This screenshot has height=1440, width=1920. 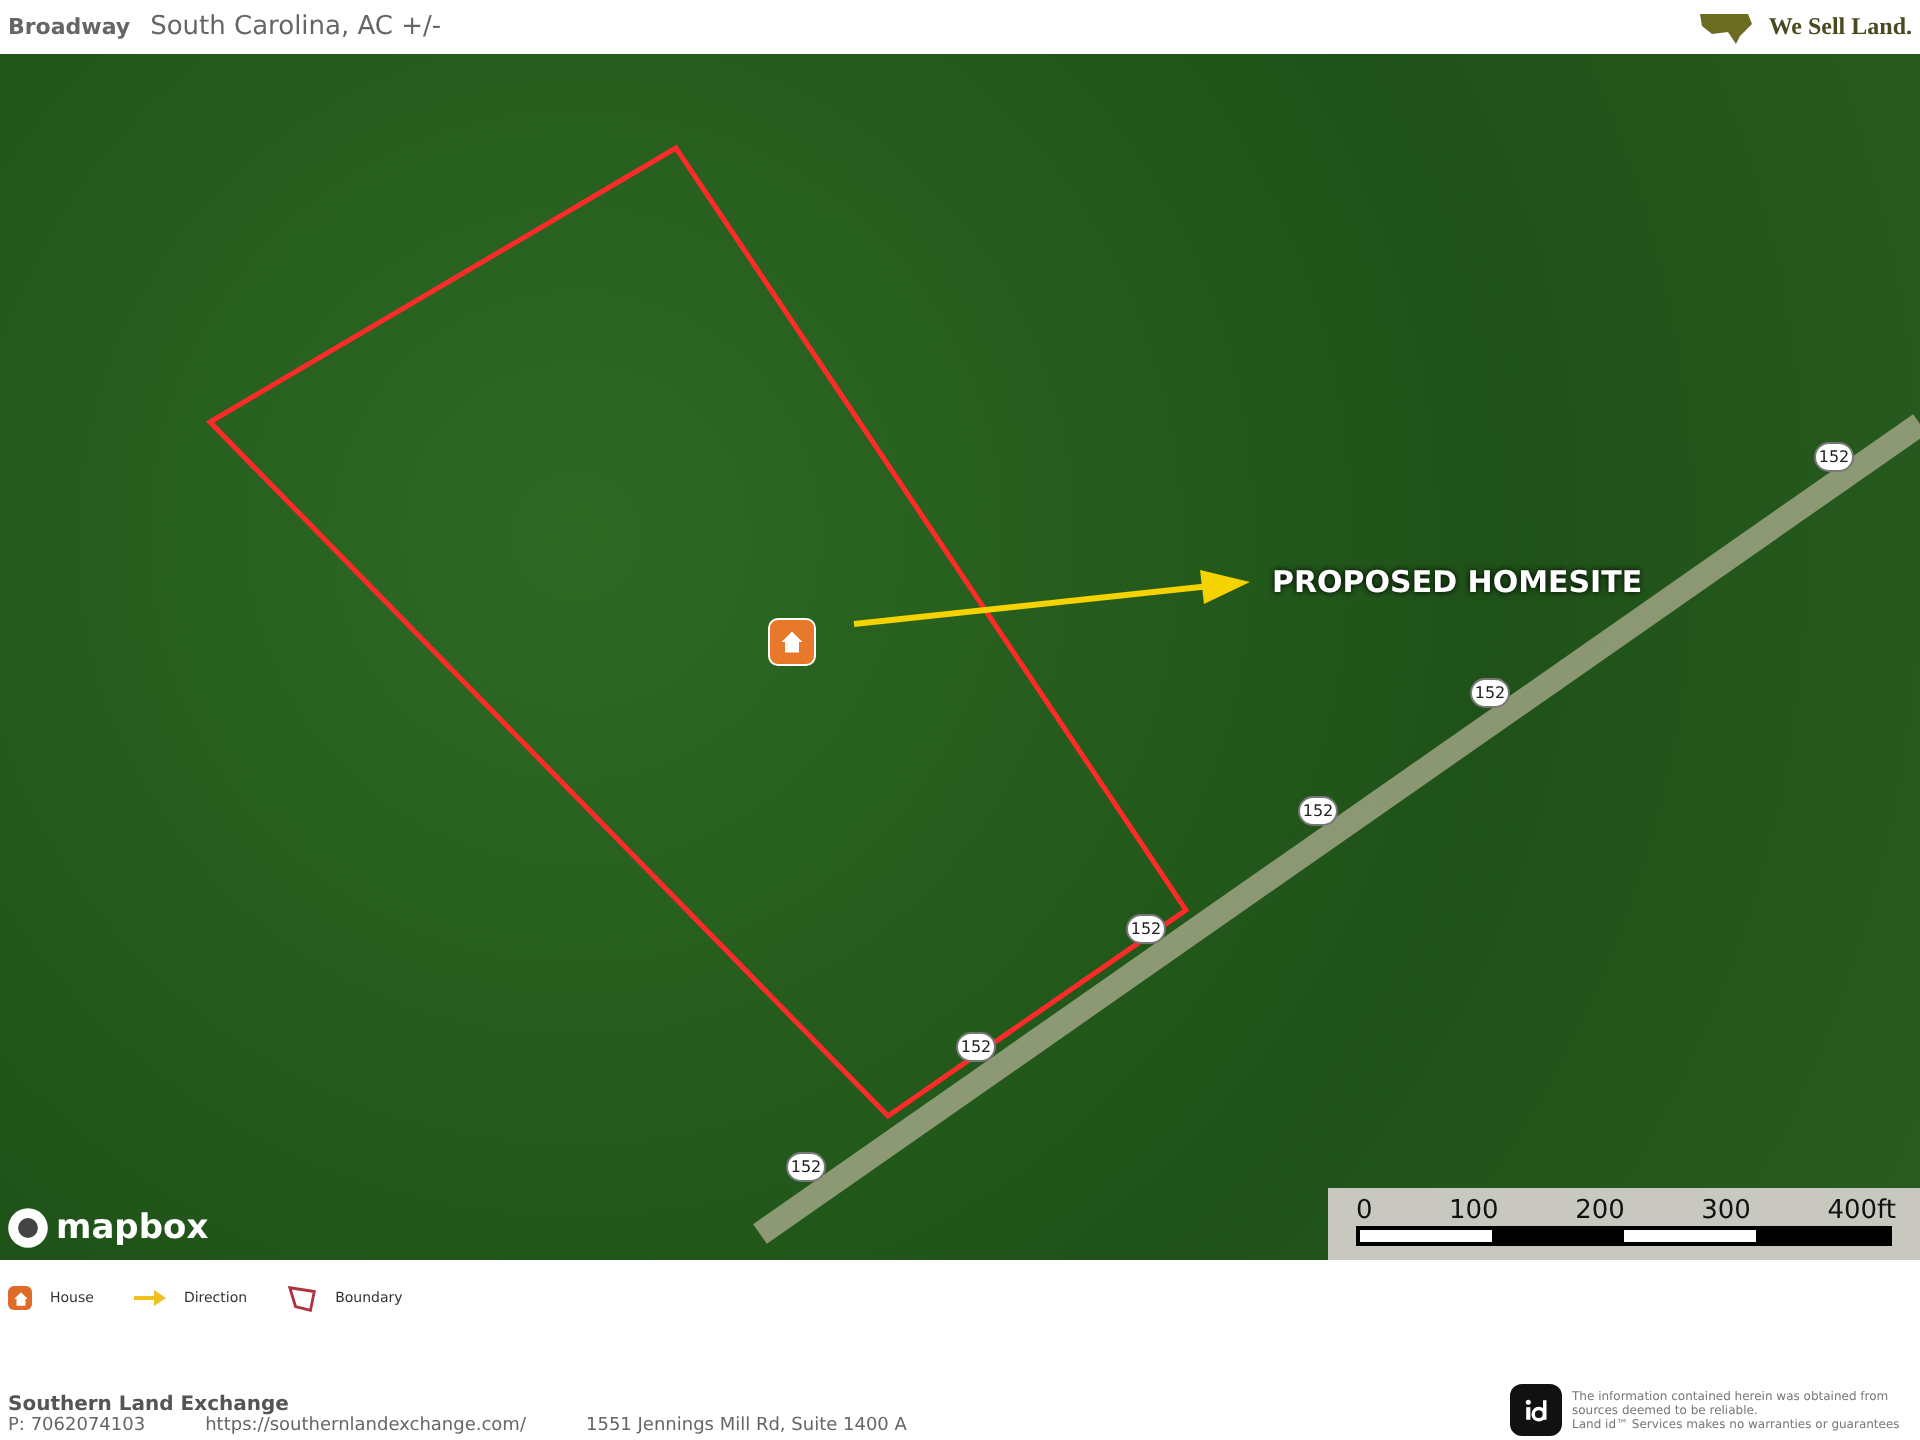 What do you see at coordinates (1726, 1211) in the screenshot?
I see `scale-tick-label: 300` at bounding box center [1726, 1211].